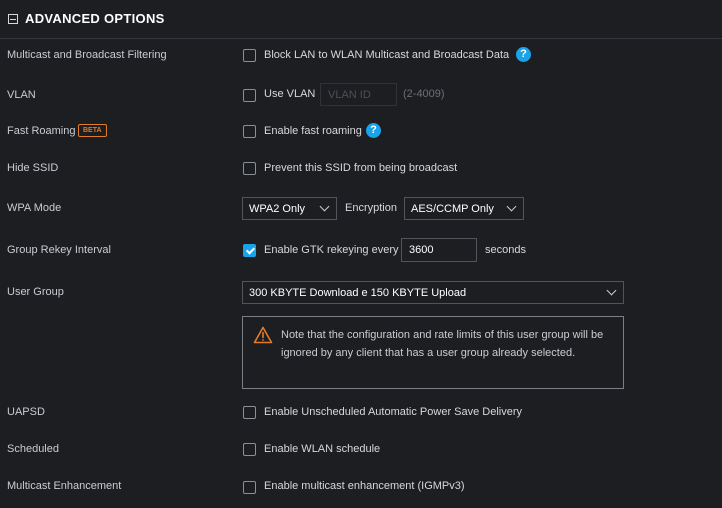 The width and height of the screenshot is (722, 508). I want to click on rekey-interval-input: 3600, so click(439, 250).